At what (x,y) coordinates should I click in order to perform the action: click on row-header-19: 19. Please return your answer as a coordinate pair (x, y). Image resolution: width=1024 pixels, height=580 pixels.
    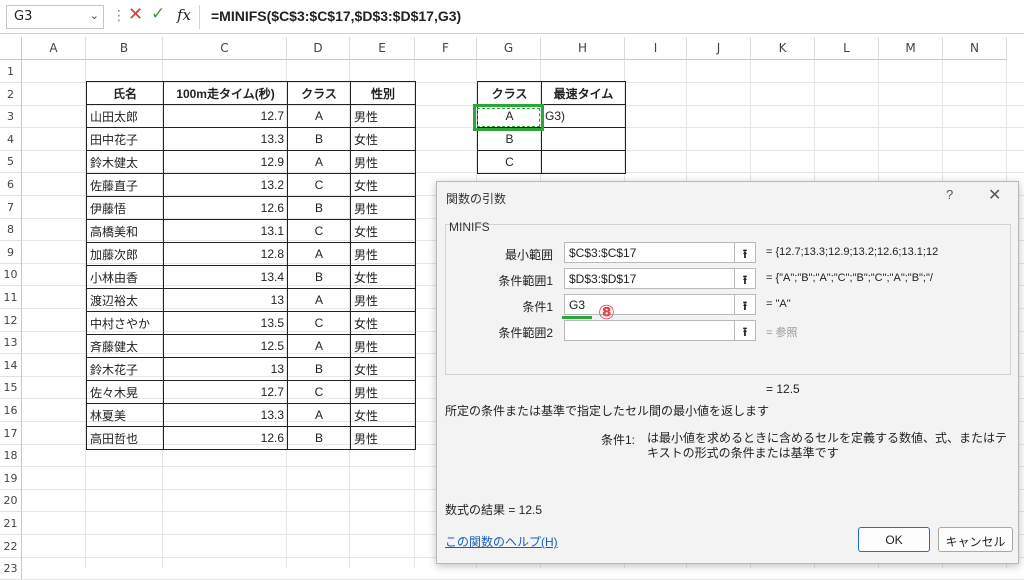
    Looking at the image, I should click on (11, 478).